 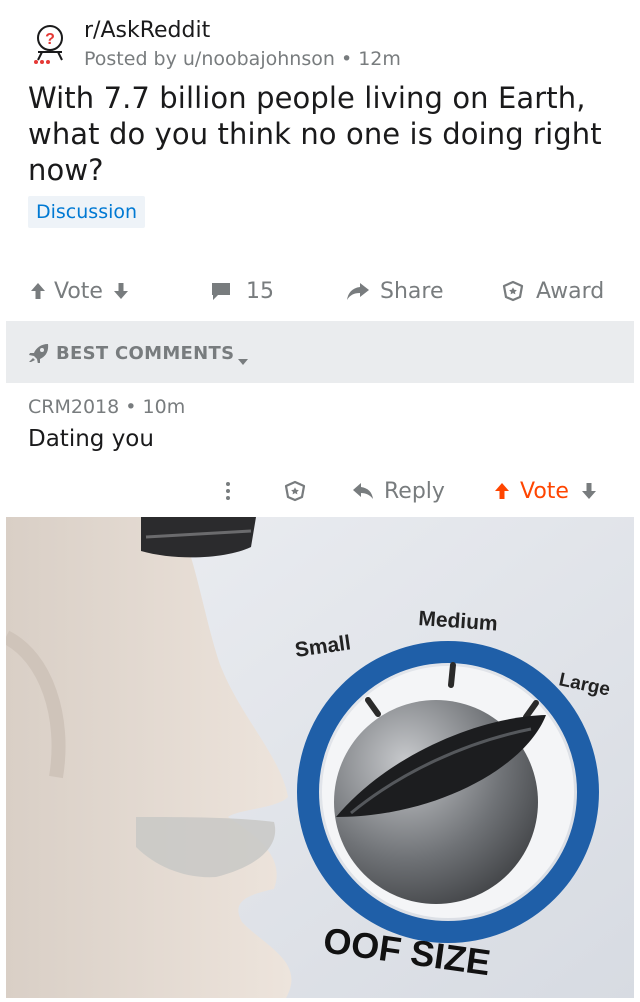 I want to click on post-time: 12m, so click(x=379, y=59).